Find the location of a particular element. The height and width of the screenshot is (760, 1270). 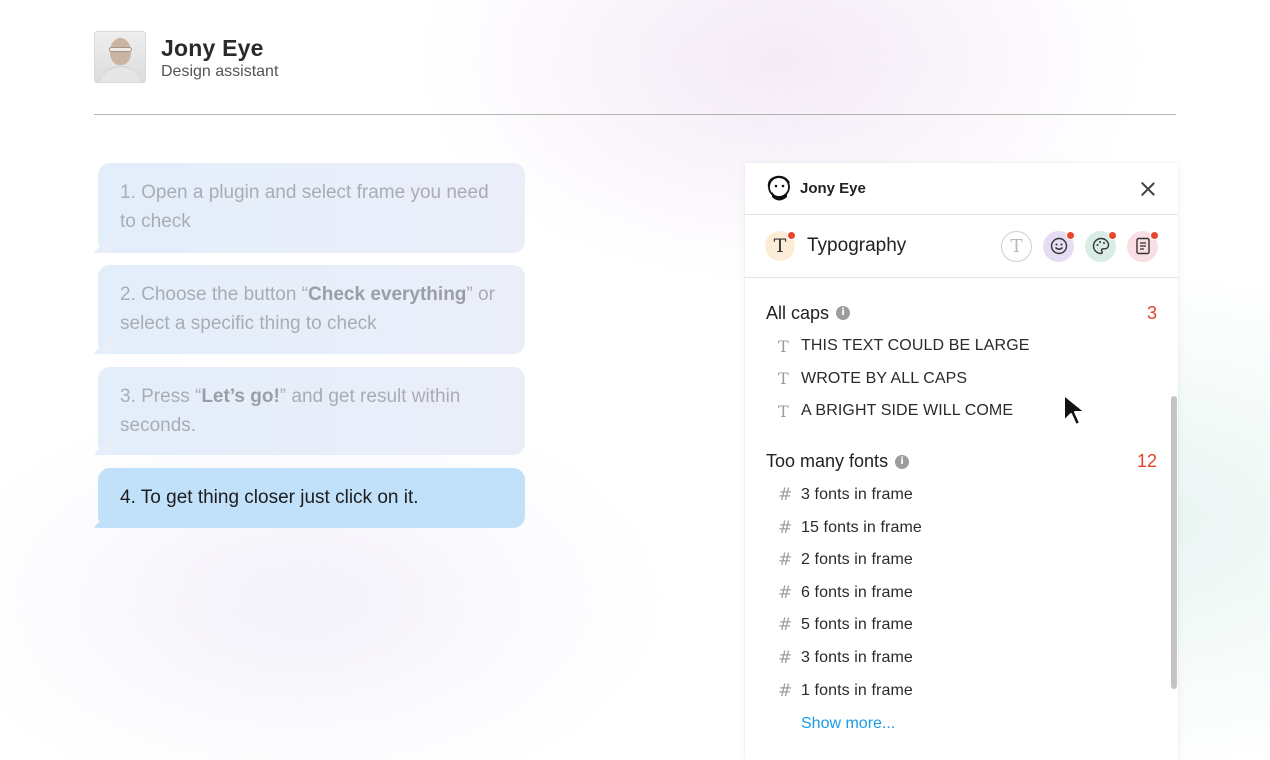

list-item: # 6 fonts in frame is located at coordinates (962, 593).